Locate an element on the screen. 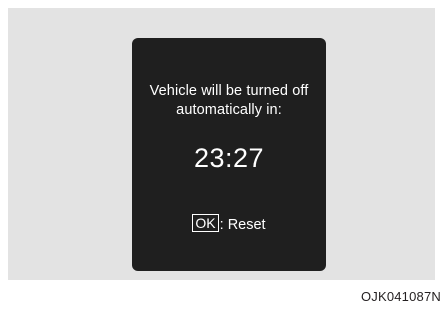 Image resolution: width=443 pixels, height=310 pixels. reset-hint: OK: Reset is located at coordinates (229, 224).